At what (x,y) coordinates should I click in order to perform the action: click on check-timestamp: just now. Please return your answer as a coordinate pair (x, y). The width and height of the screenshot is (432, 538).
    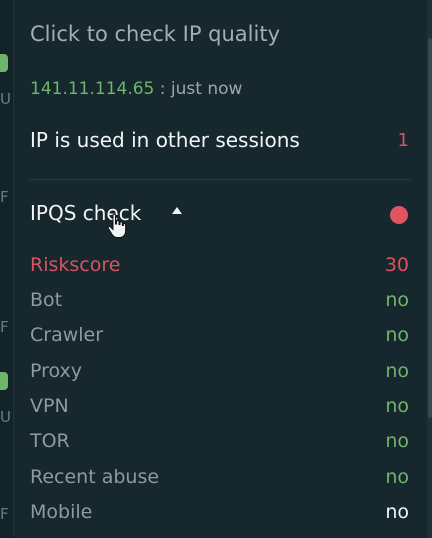
    Looking at the image, I should click on (206, 89).